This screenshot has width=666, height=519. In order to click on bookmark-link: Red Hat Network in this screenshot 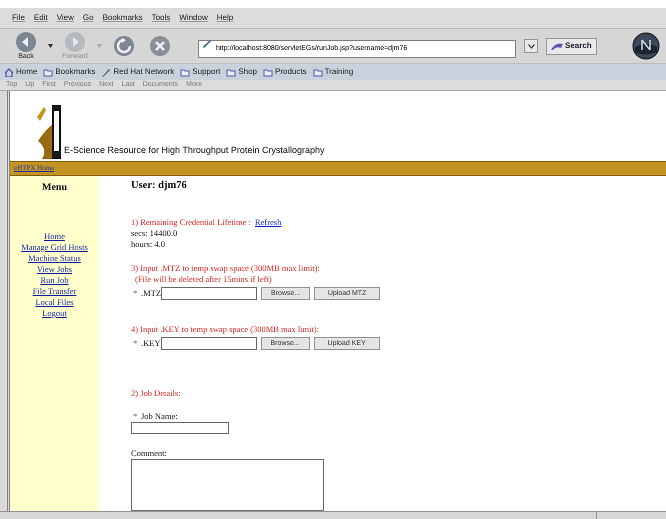, I will do `click(137, 72)`.